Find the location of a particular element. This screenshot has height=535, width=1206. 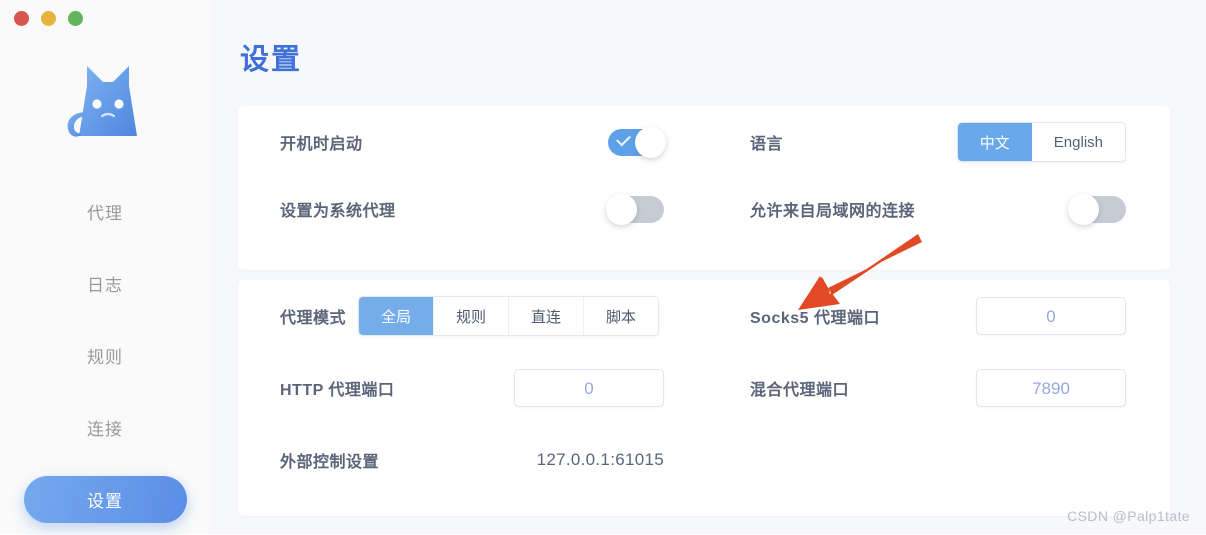

window-controls is located at coordinates (48, 18).